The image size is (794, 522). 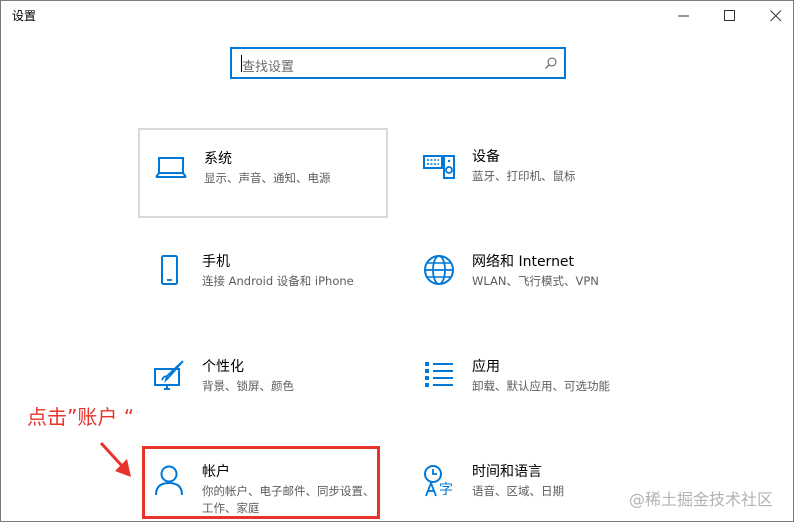 I want to click on tile-devices: 设备 蓝牙、打印机、鼠标, so click(x=533, y=173).